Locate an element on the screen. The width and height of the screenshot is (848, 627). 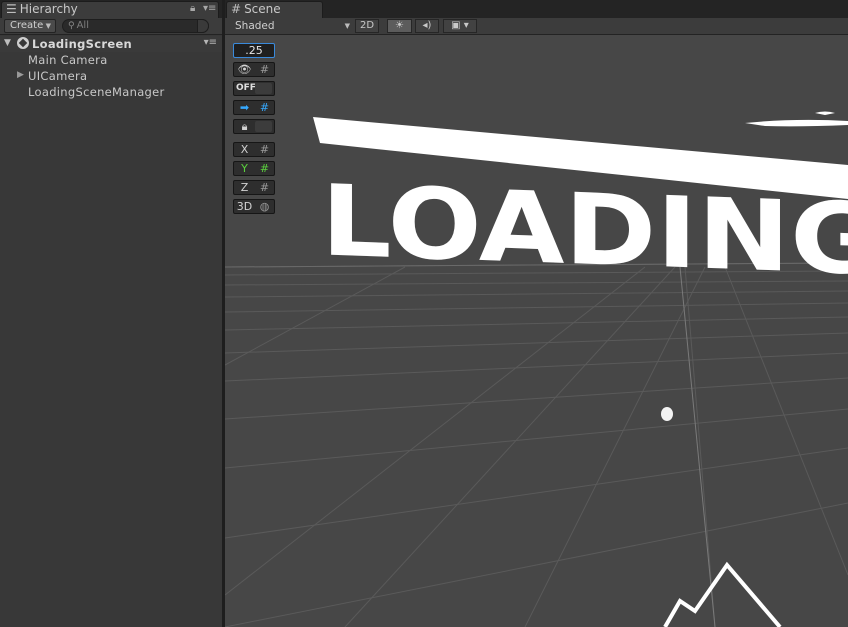
scene-lighting-button: ☀ is located at coordinates (399, 26).